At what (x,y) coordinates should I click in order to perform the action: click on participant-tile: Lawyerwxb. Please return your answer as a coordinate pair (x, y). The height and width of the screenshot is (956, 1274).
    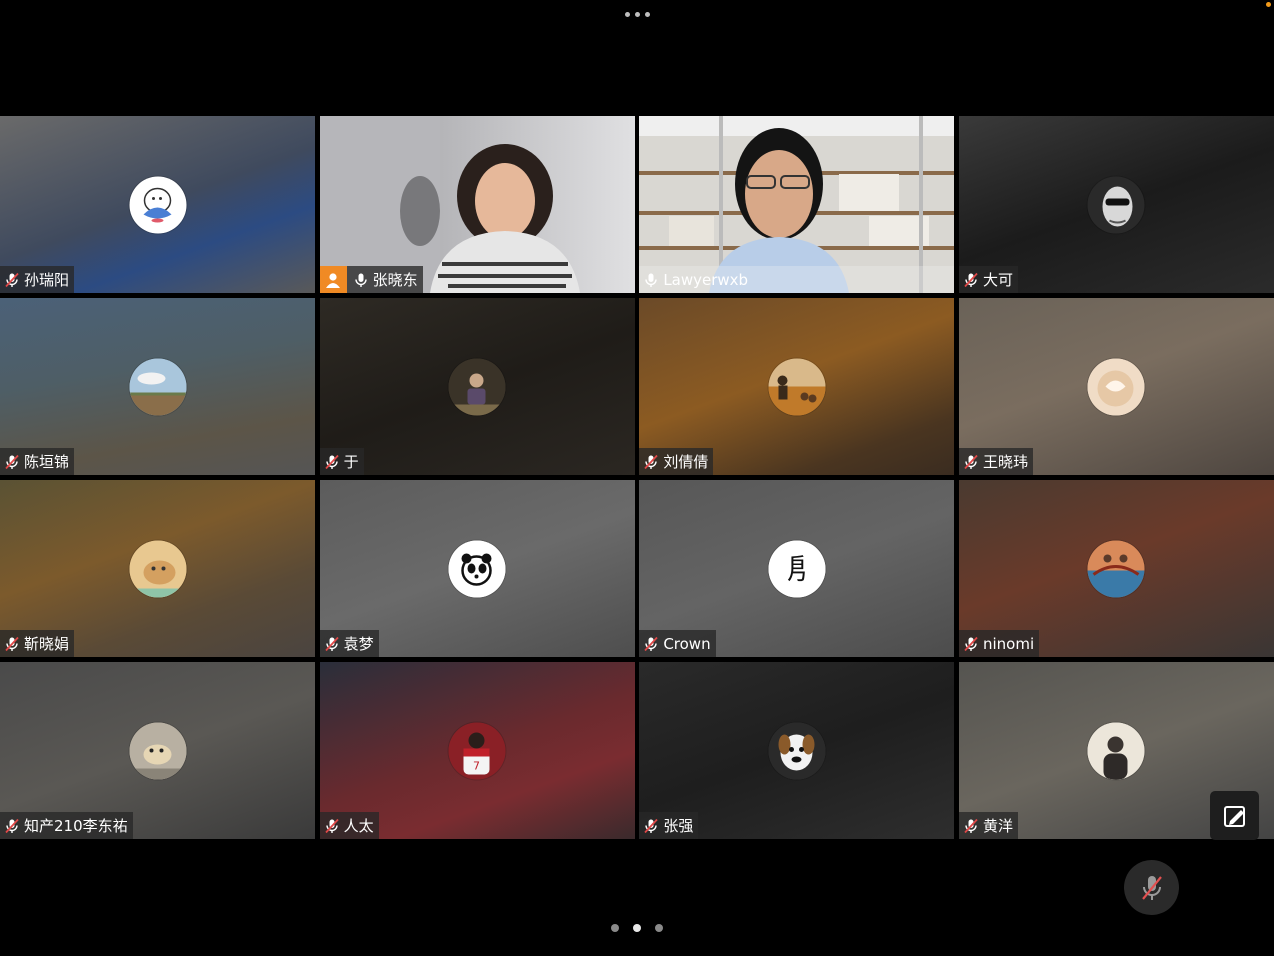
    Looking at the image, I should click on (797, 204).